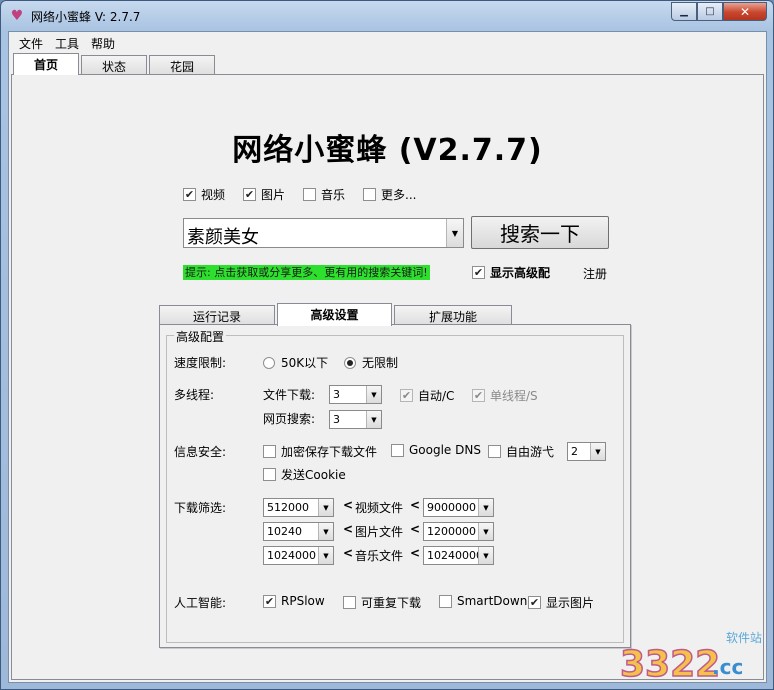 The width and height of the screenshot is (774, 690). What do you see at coordinates (291, 555) in the screenshot?
I see `music-min-value: 1024000` at bounding box center [291, 555].